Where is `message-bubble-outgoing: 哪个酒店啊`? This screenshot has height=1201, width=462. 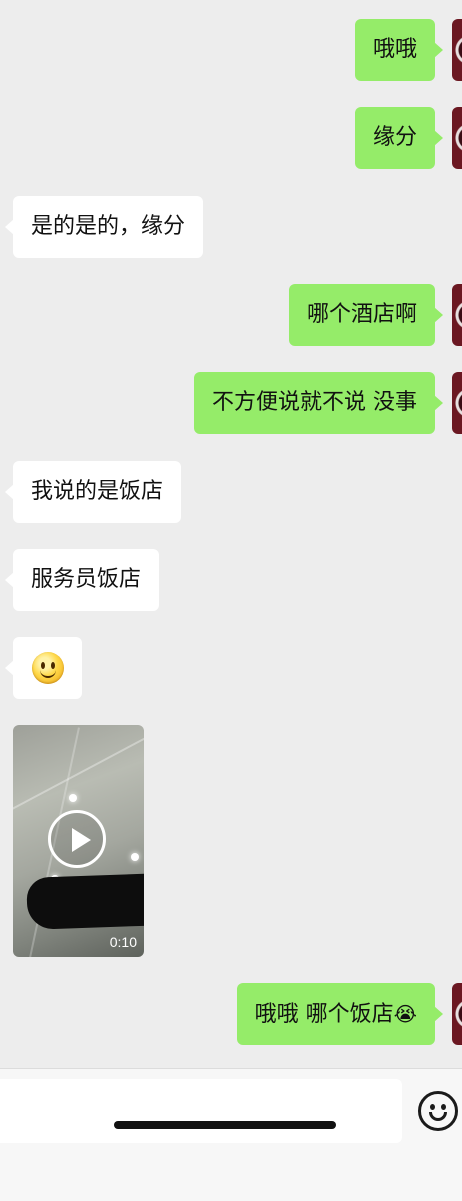
message-bubble-outgoing: 哪个酒店啊 is located at coordinates (366, 315).